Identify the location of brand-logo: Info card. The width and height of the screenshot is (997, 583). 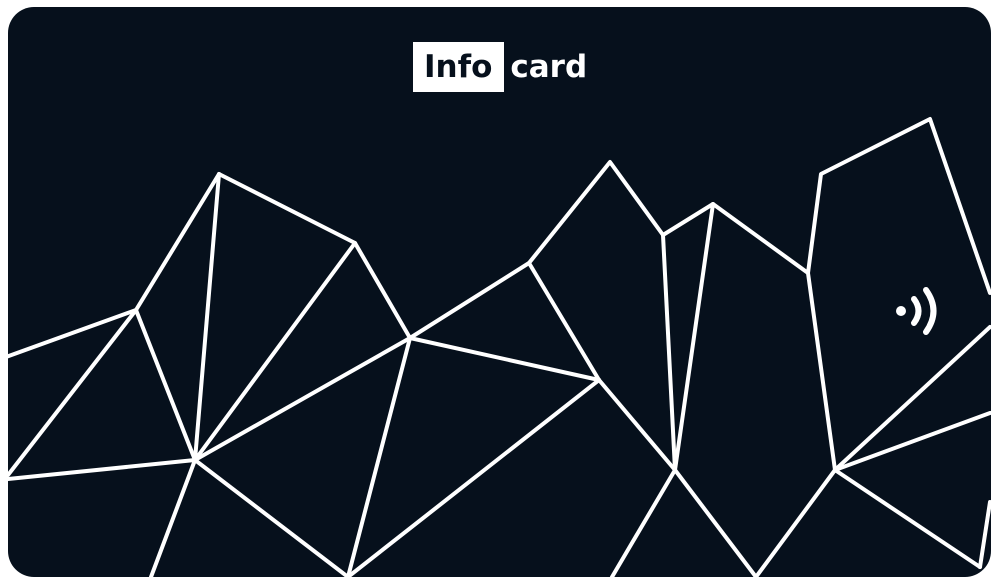
(500, 67).